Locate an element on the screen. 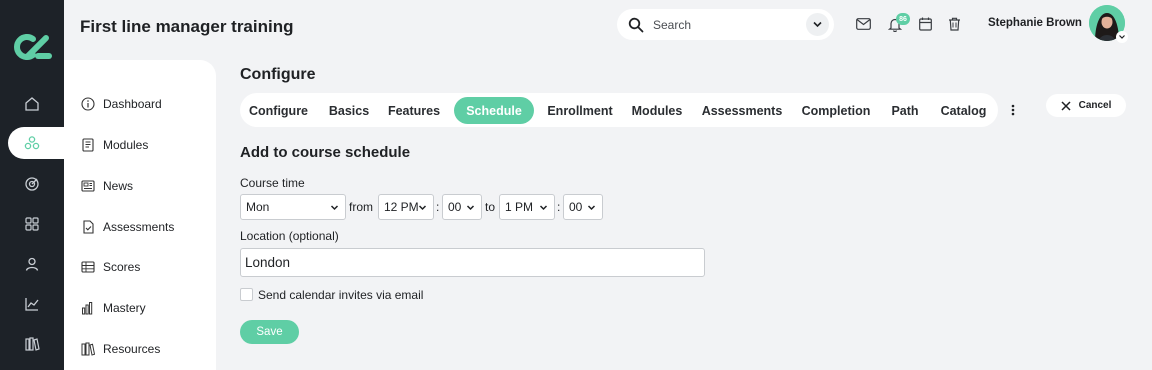 The image size is (1152, 370). info-icon is located at coordinates (88, 104).